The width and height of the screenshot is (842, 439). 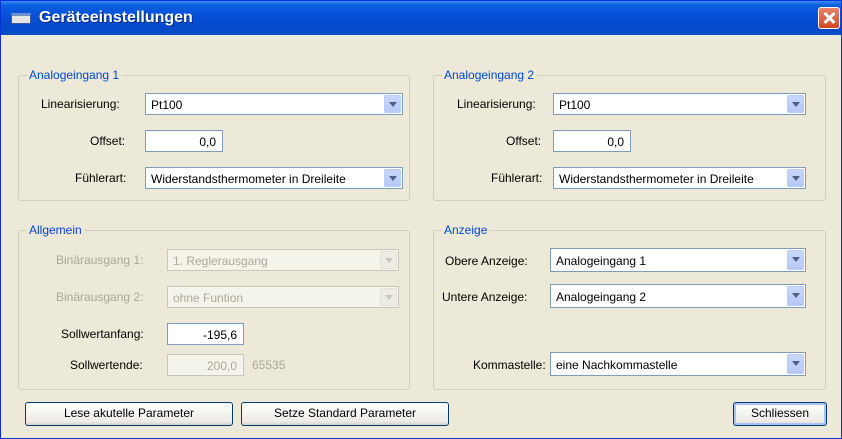 What do you see at coordinates (466, 230) in the screenshot?
I see `group-legend: Anzeige` at bounding box center [466, 230].